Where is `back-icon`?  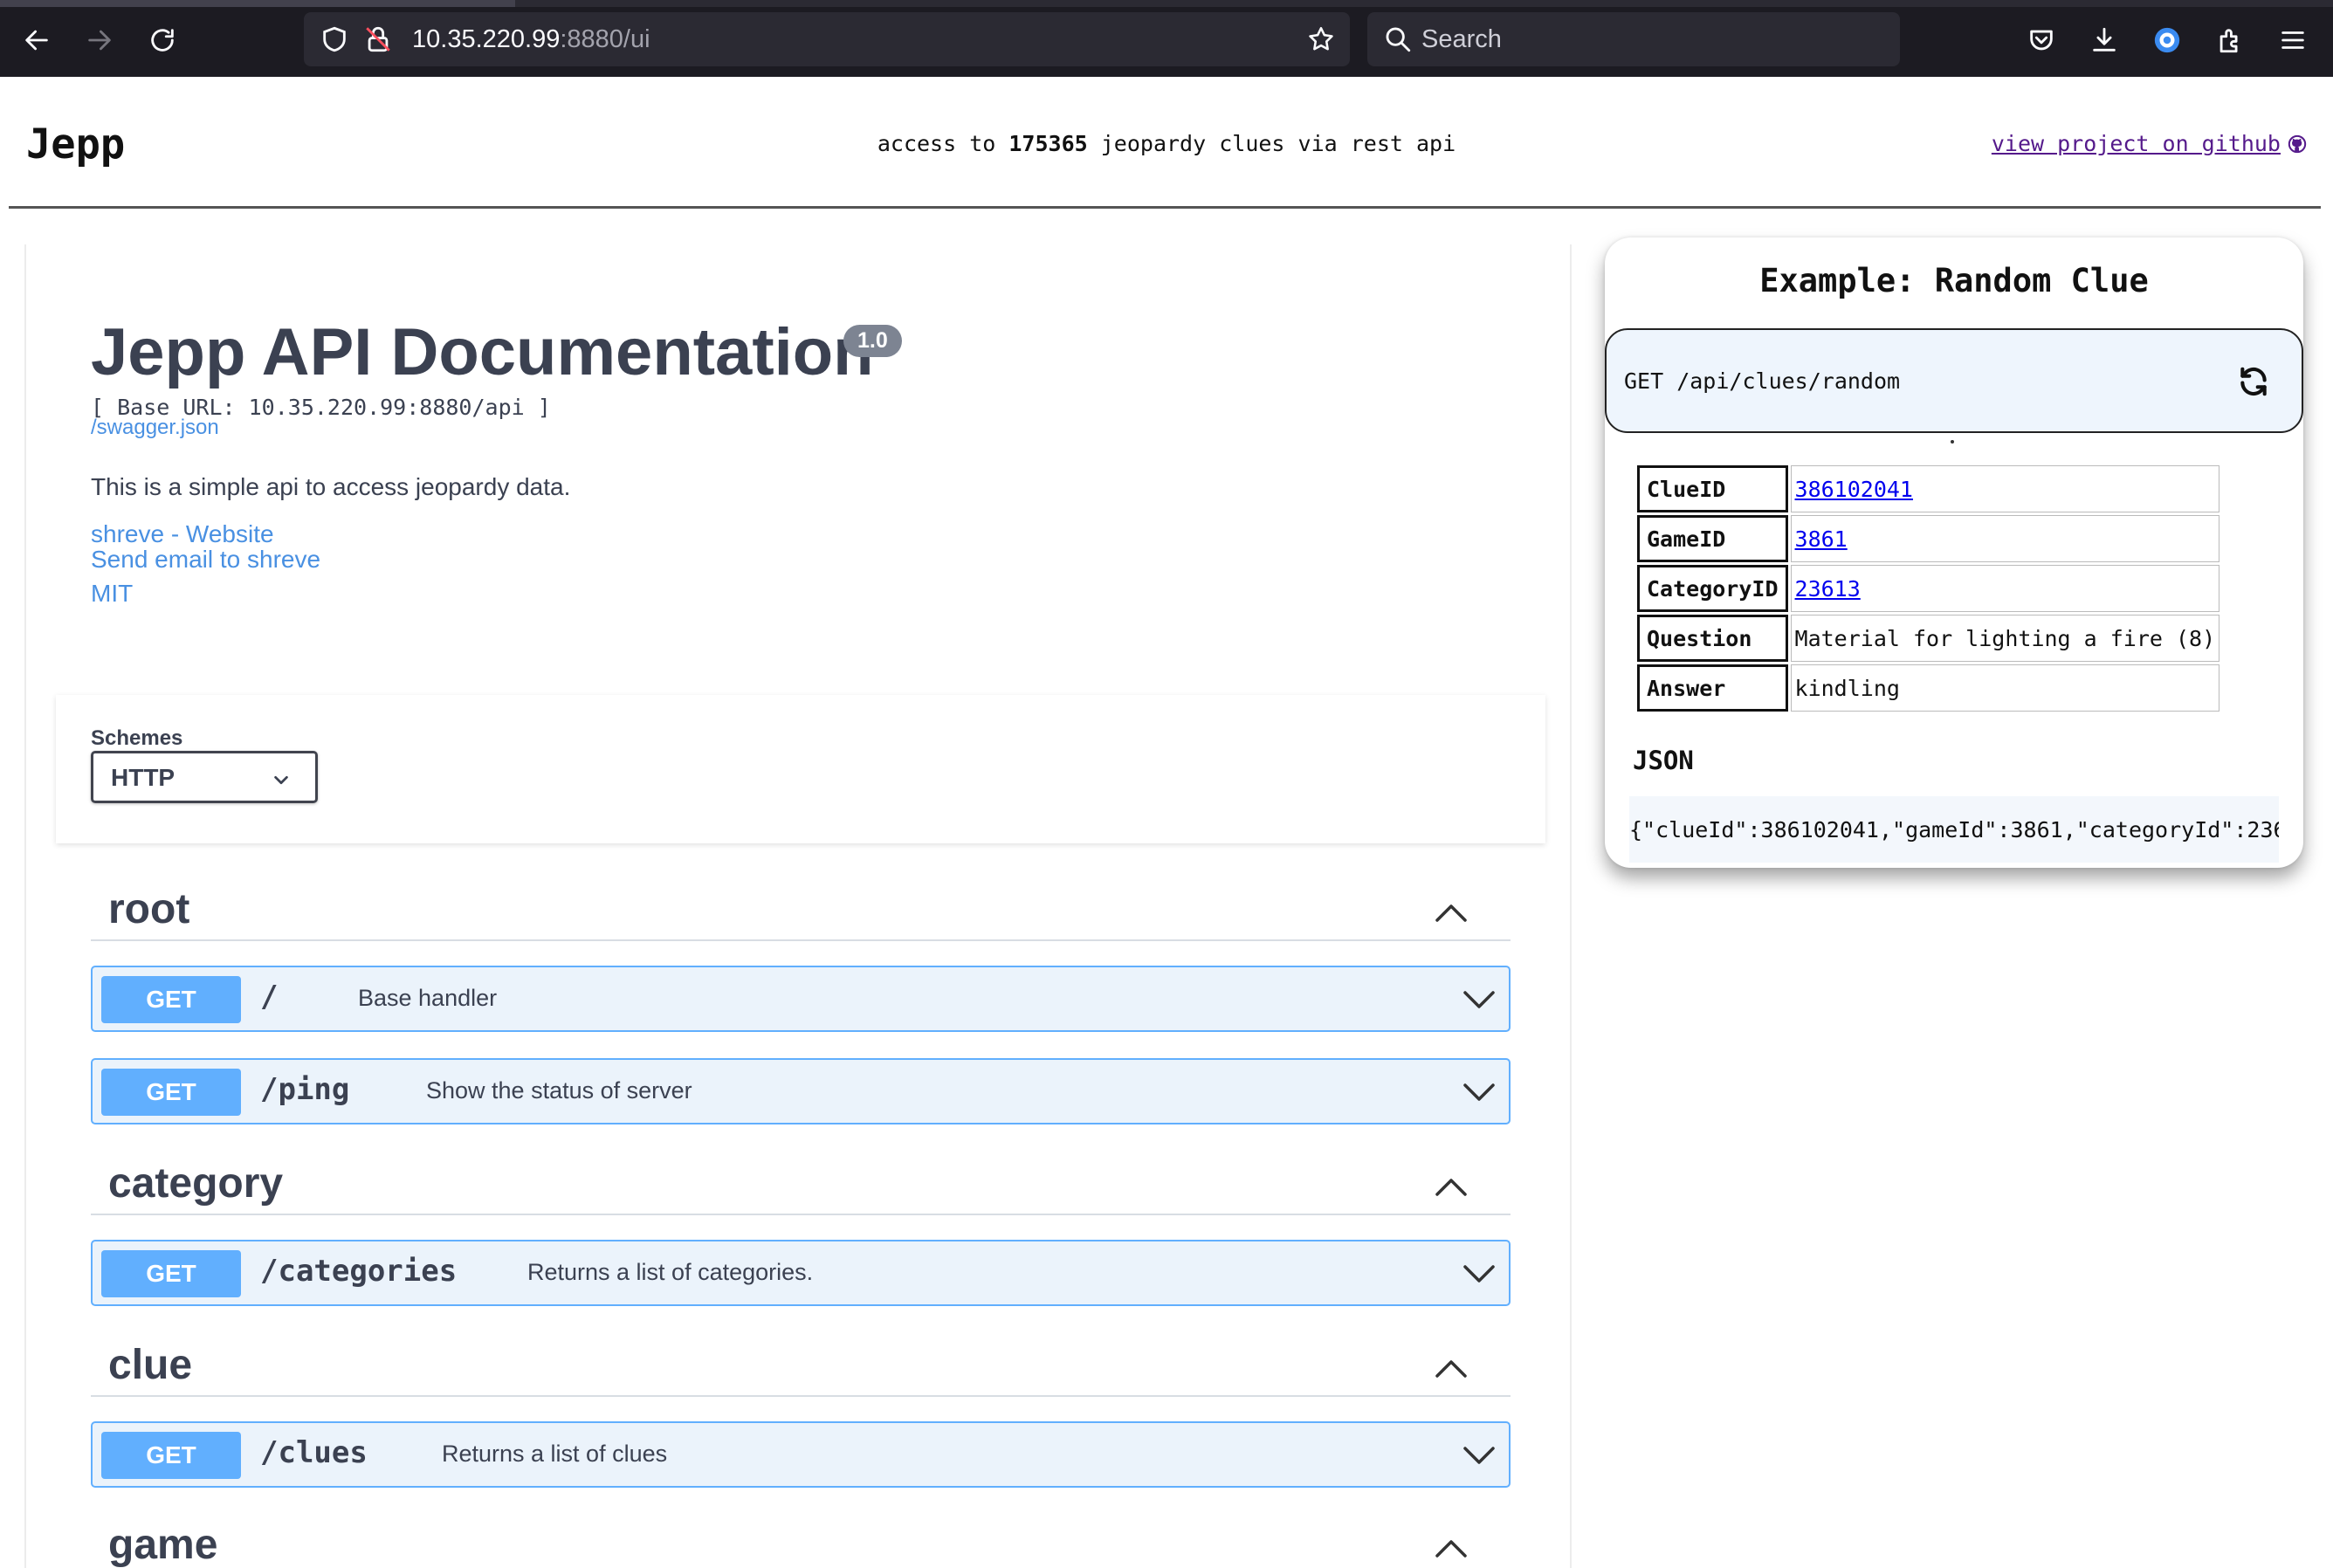
back-icon is located at coordinates (36, 40).